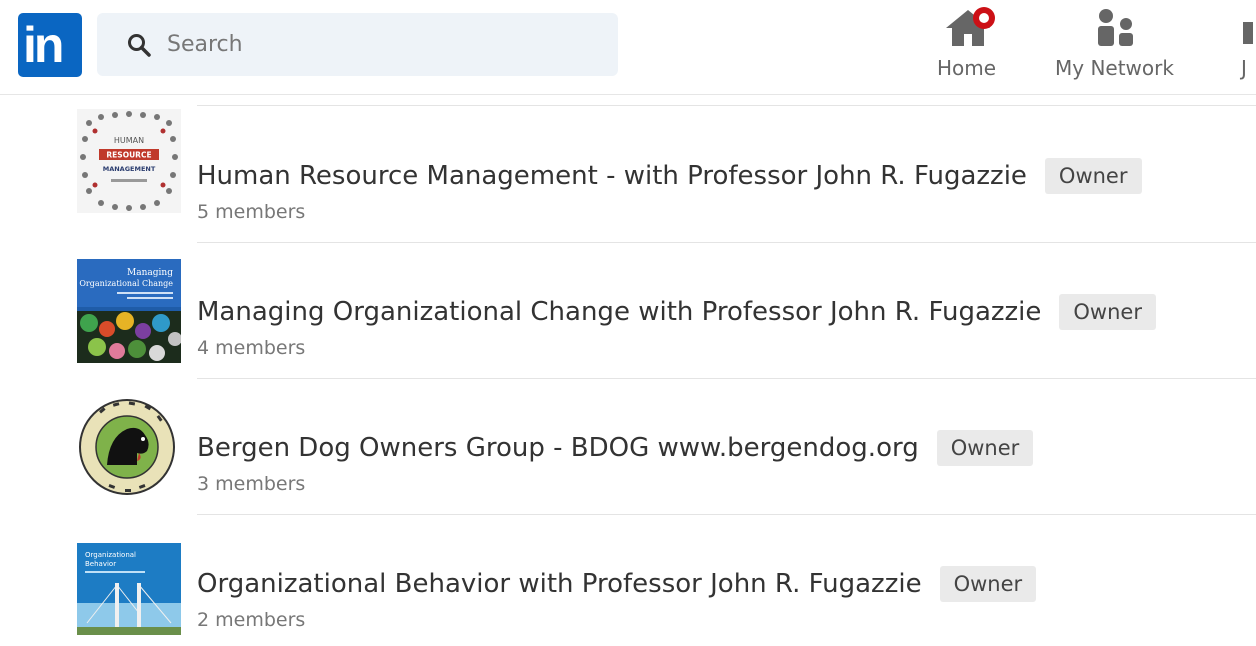 The image size is (1256, 646). What do you see at coordinates (251, 484) in the screenshot?
I see `member-count: 3 members` at bounding box center [251, 484].